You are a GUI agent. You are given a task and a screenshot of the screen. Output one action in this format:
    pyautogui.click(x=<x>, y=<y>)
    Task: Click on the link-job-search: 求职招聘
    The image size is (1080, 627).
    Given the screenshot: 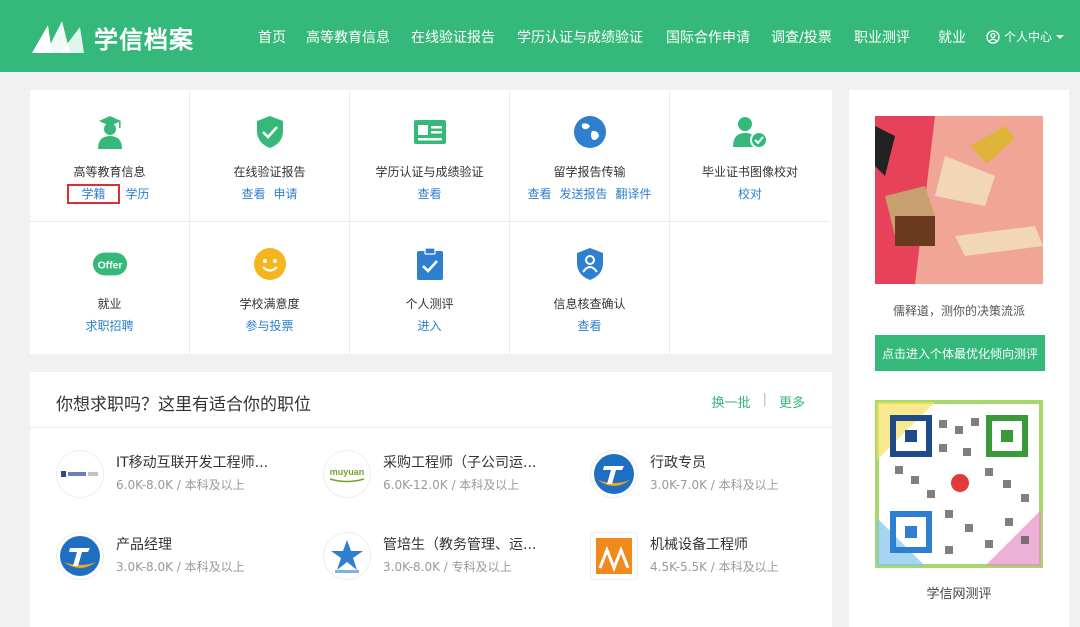 What is the action you would take?
    pyautogui.click(x=109, y=326)
    